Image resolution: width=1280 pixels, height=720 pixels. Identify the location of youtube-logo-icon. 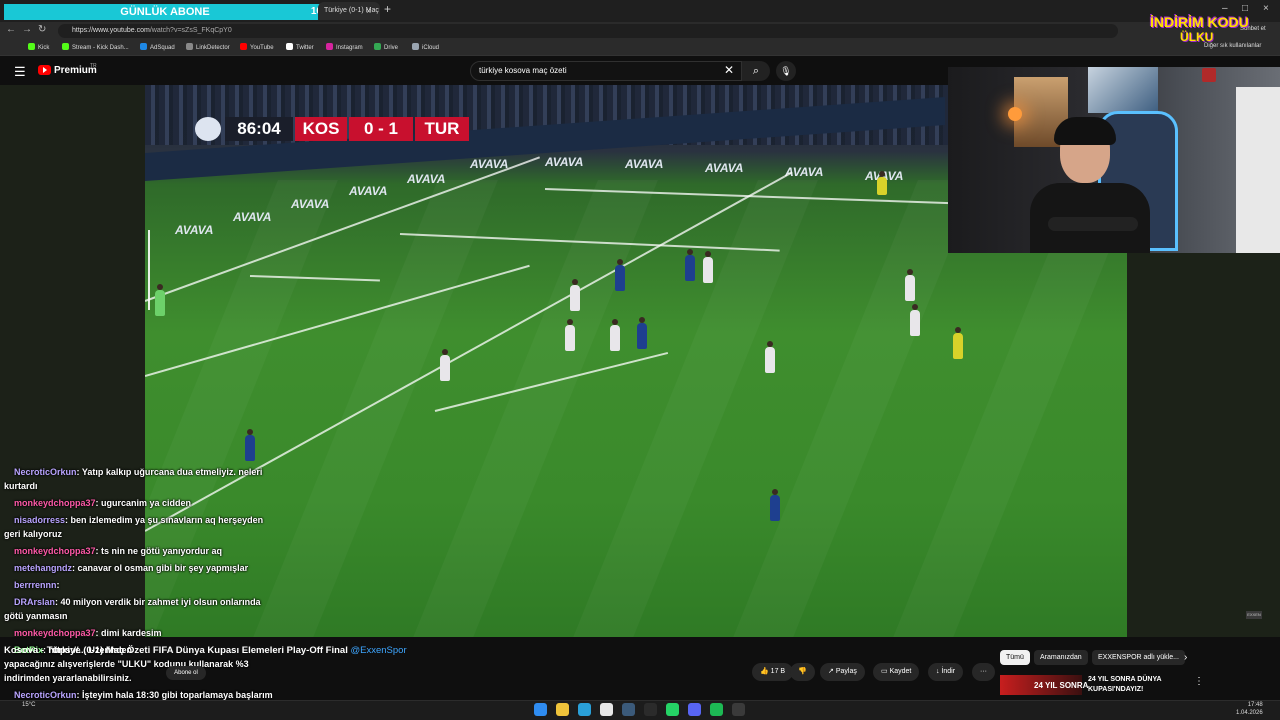
(44, 70).